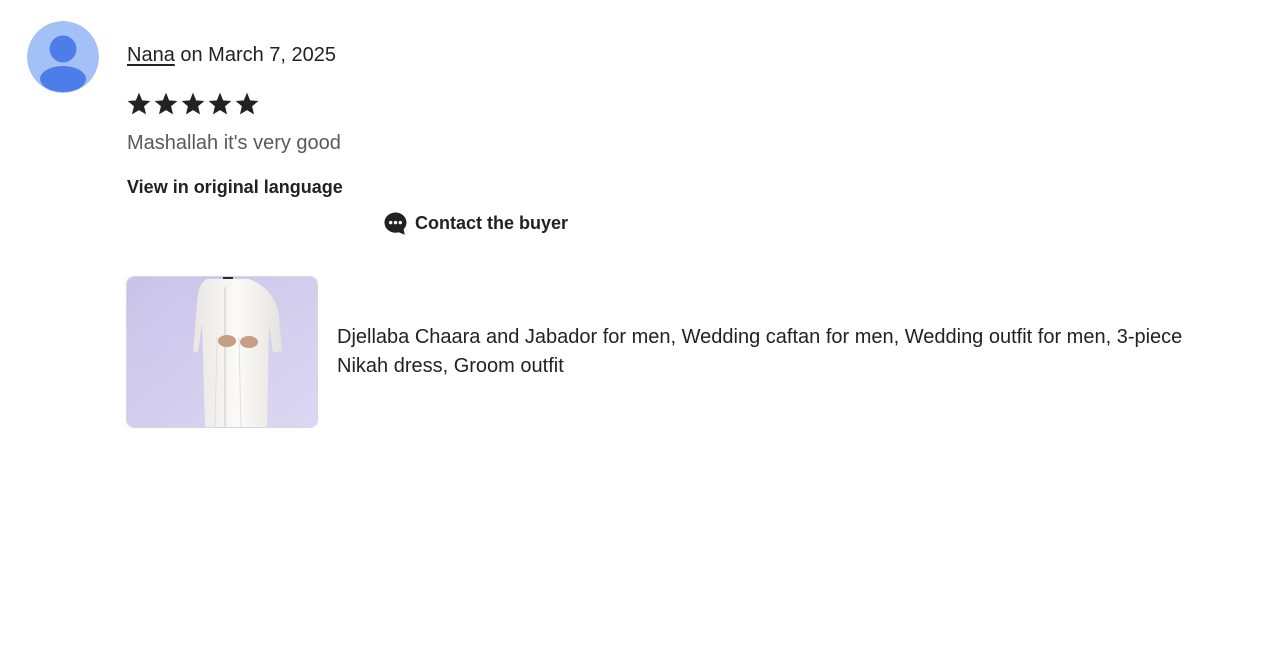 The height and width of the screenshot is (648, 1267). Describe the element at coordinates (151, 55) in the screenshot. I see `reviewer-name-link: Nana` at that location.